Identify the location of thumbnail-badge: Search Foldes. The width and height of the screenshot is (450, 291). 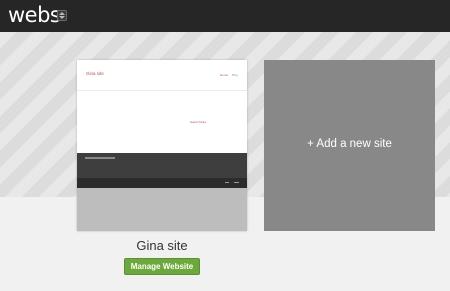
(198, 122).